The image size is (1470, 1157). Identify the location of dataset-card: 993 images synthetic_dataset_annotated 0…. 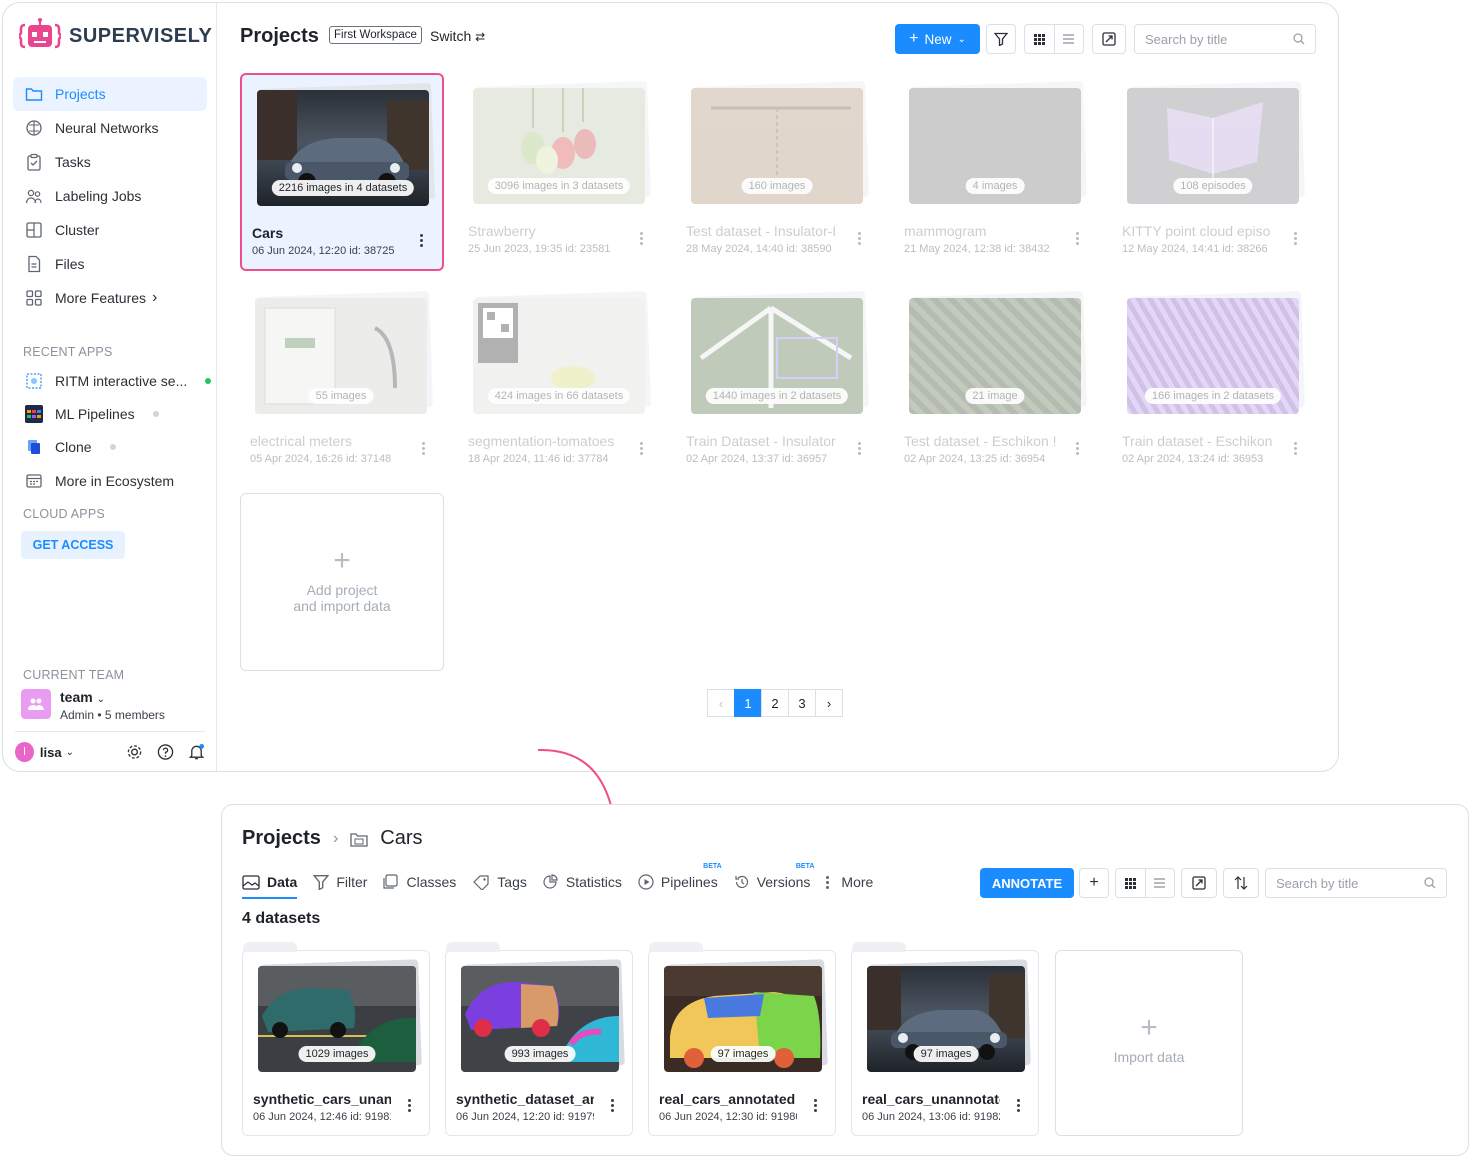
(539, 1039).